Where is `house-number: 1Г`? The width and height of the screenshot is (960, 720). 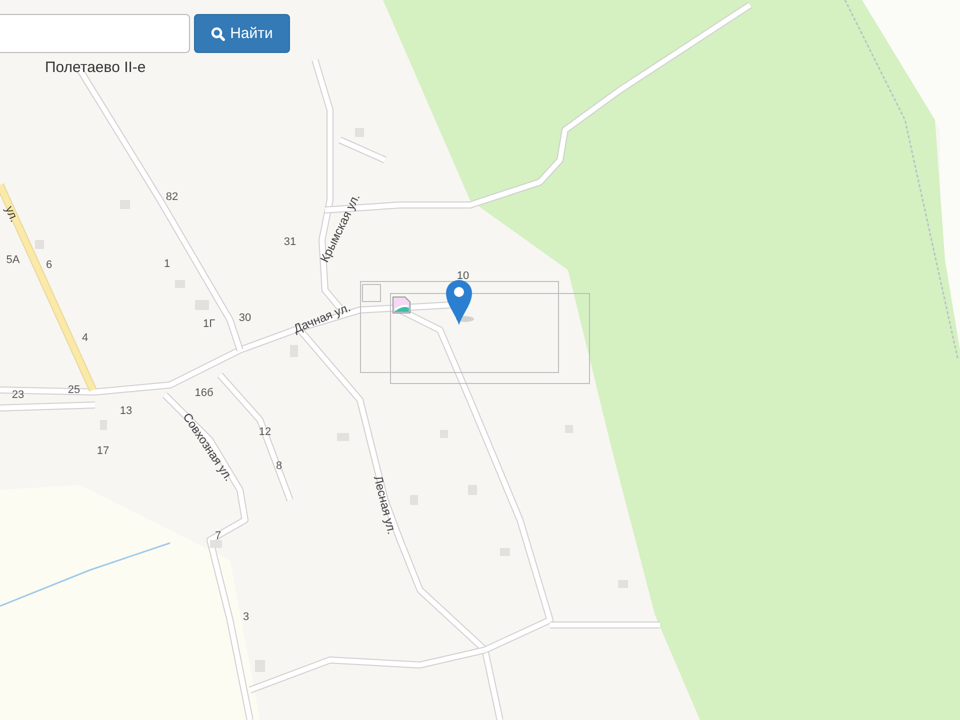 house-number: 1Г is located at coordinates (209, 324).